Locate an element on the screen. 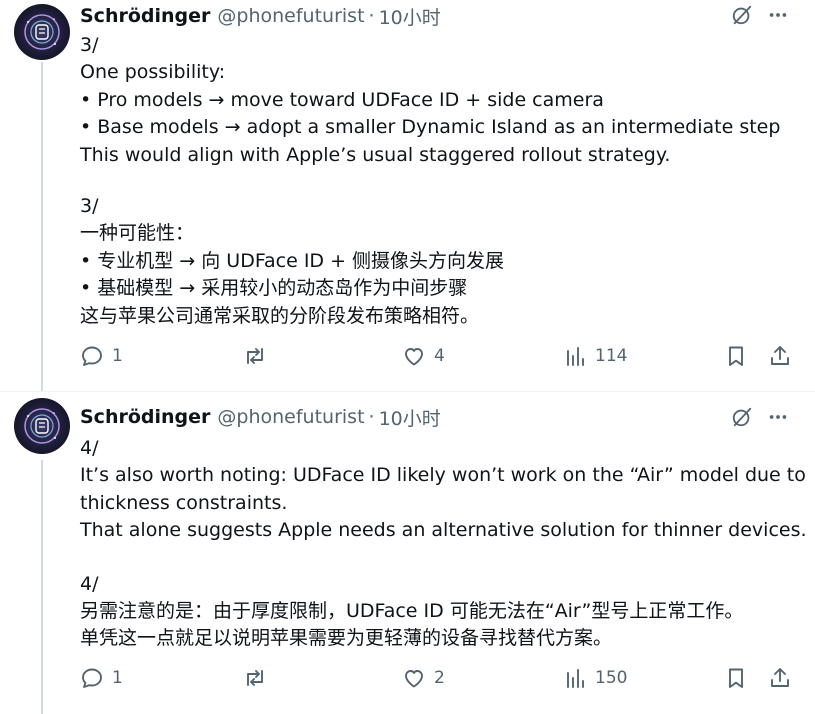  post-line: 一种可能性： is located at coordinates (137, 233).